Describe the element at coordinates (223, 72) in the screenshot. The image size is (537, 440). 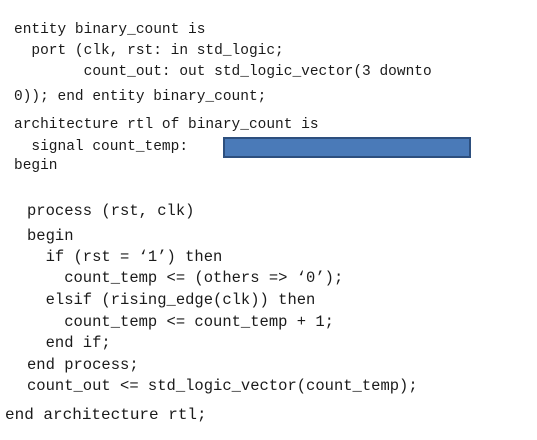
I see `code-line-count-out-port: count_out: out std_logic_vector(3 downto` at that location.